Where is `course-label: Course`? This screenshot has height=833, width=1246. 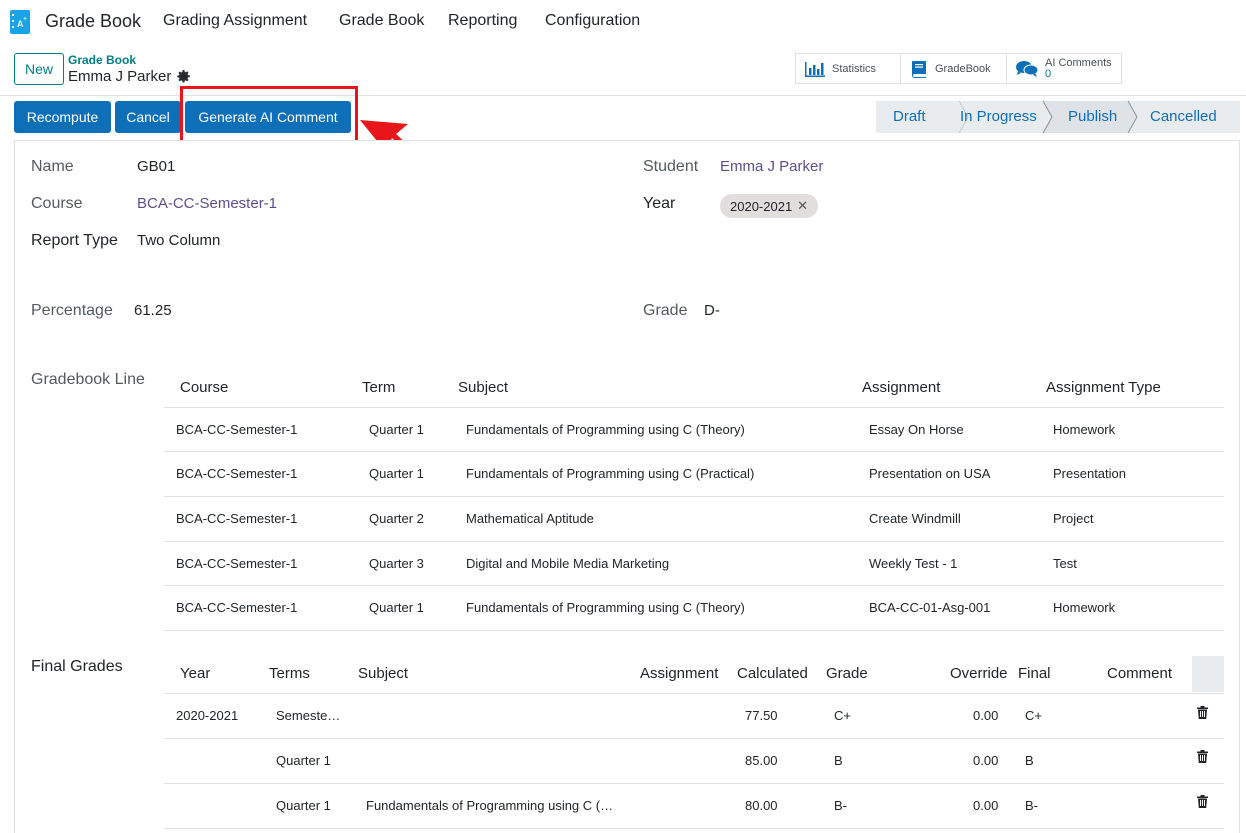 course-label: Course is located at coordinates (57, 203).